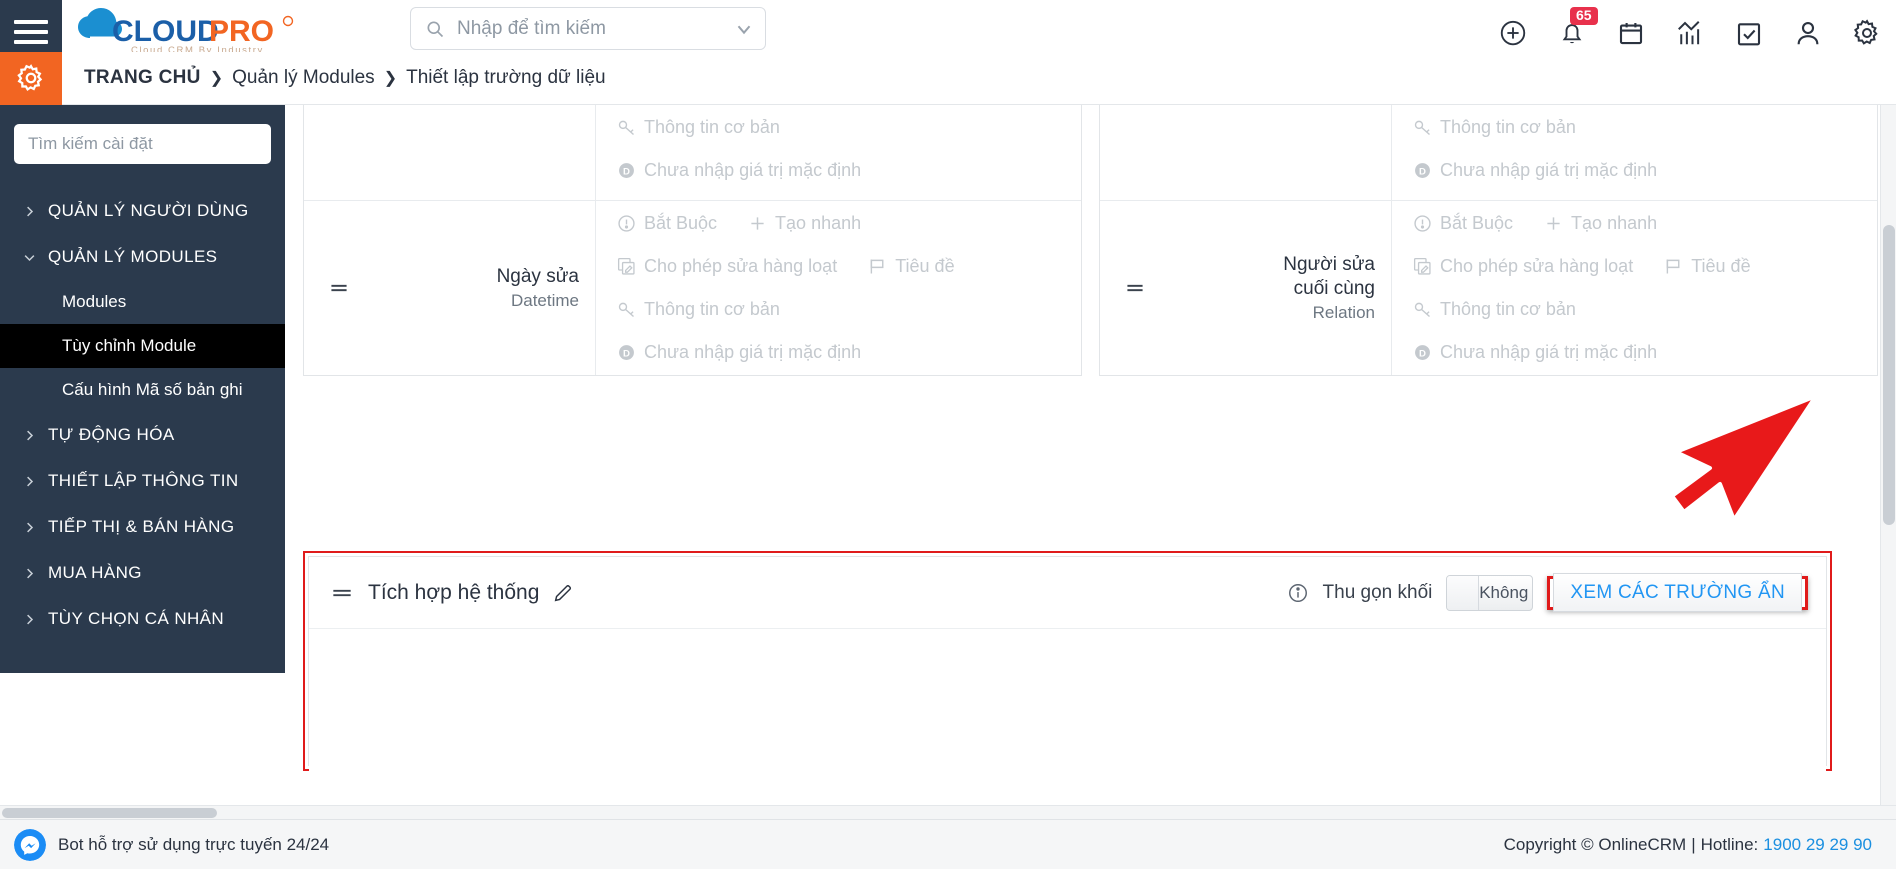  I want to click on field-name-line1: Người sửa, so click(1329, 264).